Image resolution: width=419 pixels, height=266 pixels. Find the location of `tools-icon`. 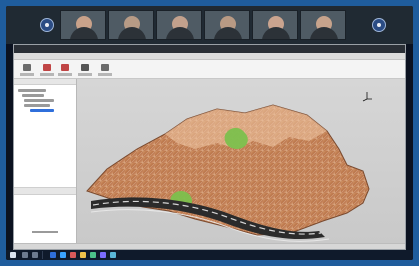

tools-icon is located at coordinates (85, 67).